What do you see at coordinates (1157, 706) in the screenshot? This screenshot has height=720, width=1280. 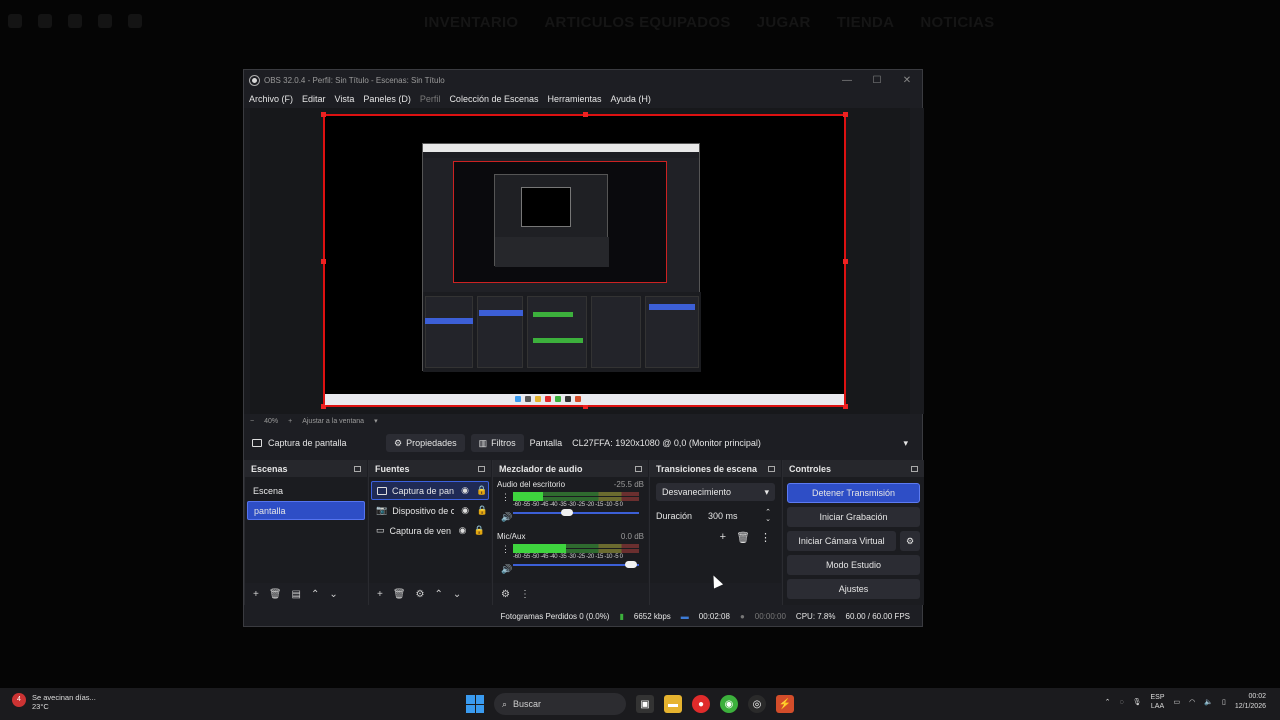 I see `lang-bottom: LAA` at bounding box center [1157, 706].